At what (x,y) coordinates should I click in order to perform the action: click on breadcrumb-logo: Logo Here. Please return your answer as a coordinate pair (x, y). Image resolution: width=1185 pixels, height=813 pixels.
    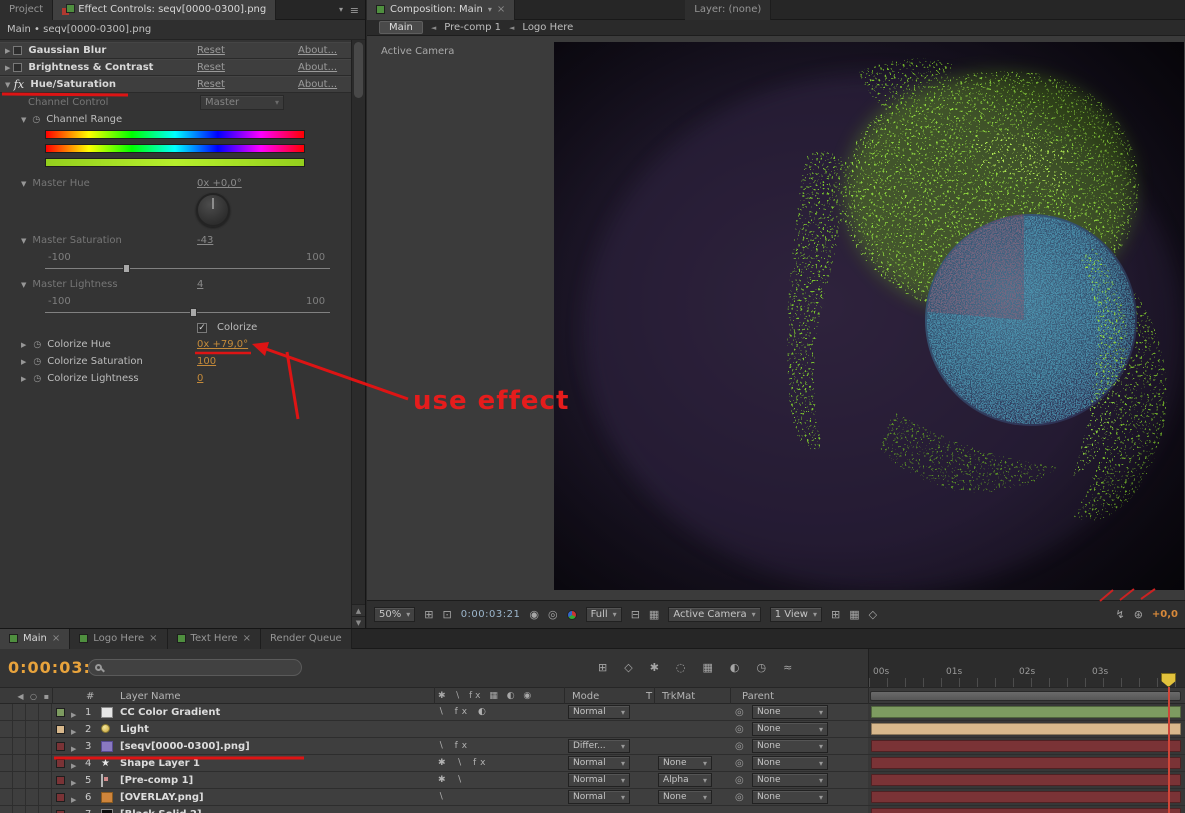
    Looking at the image, I should click on (547, 27).